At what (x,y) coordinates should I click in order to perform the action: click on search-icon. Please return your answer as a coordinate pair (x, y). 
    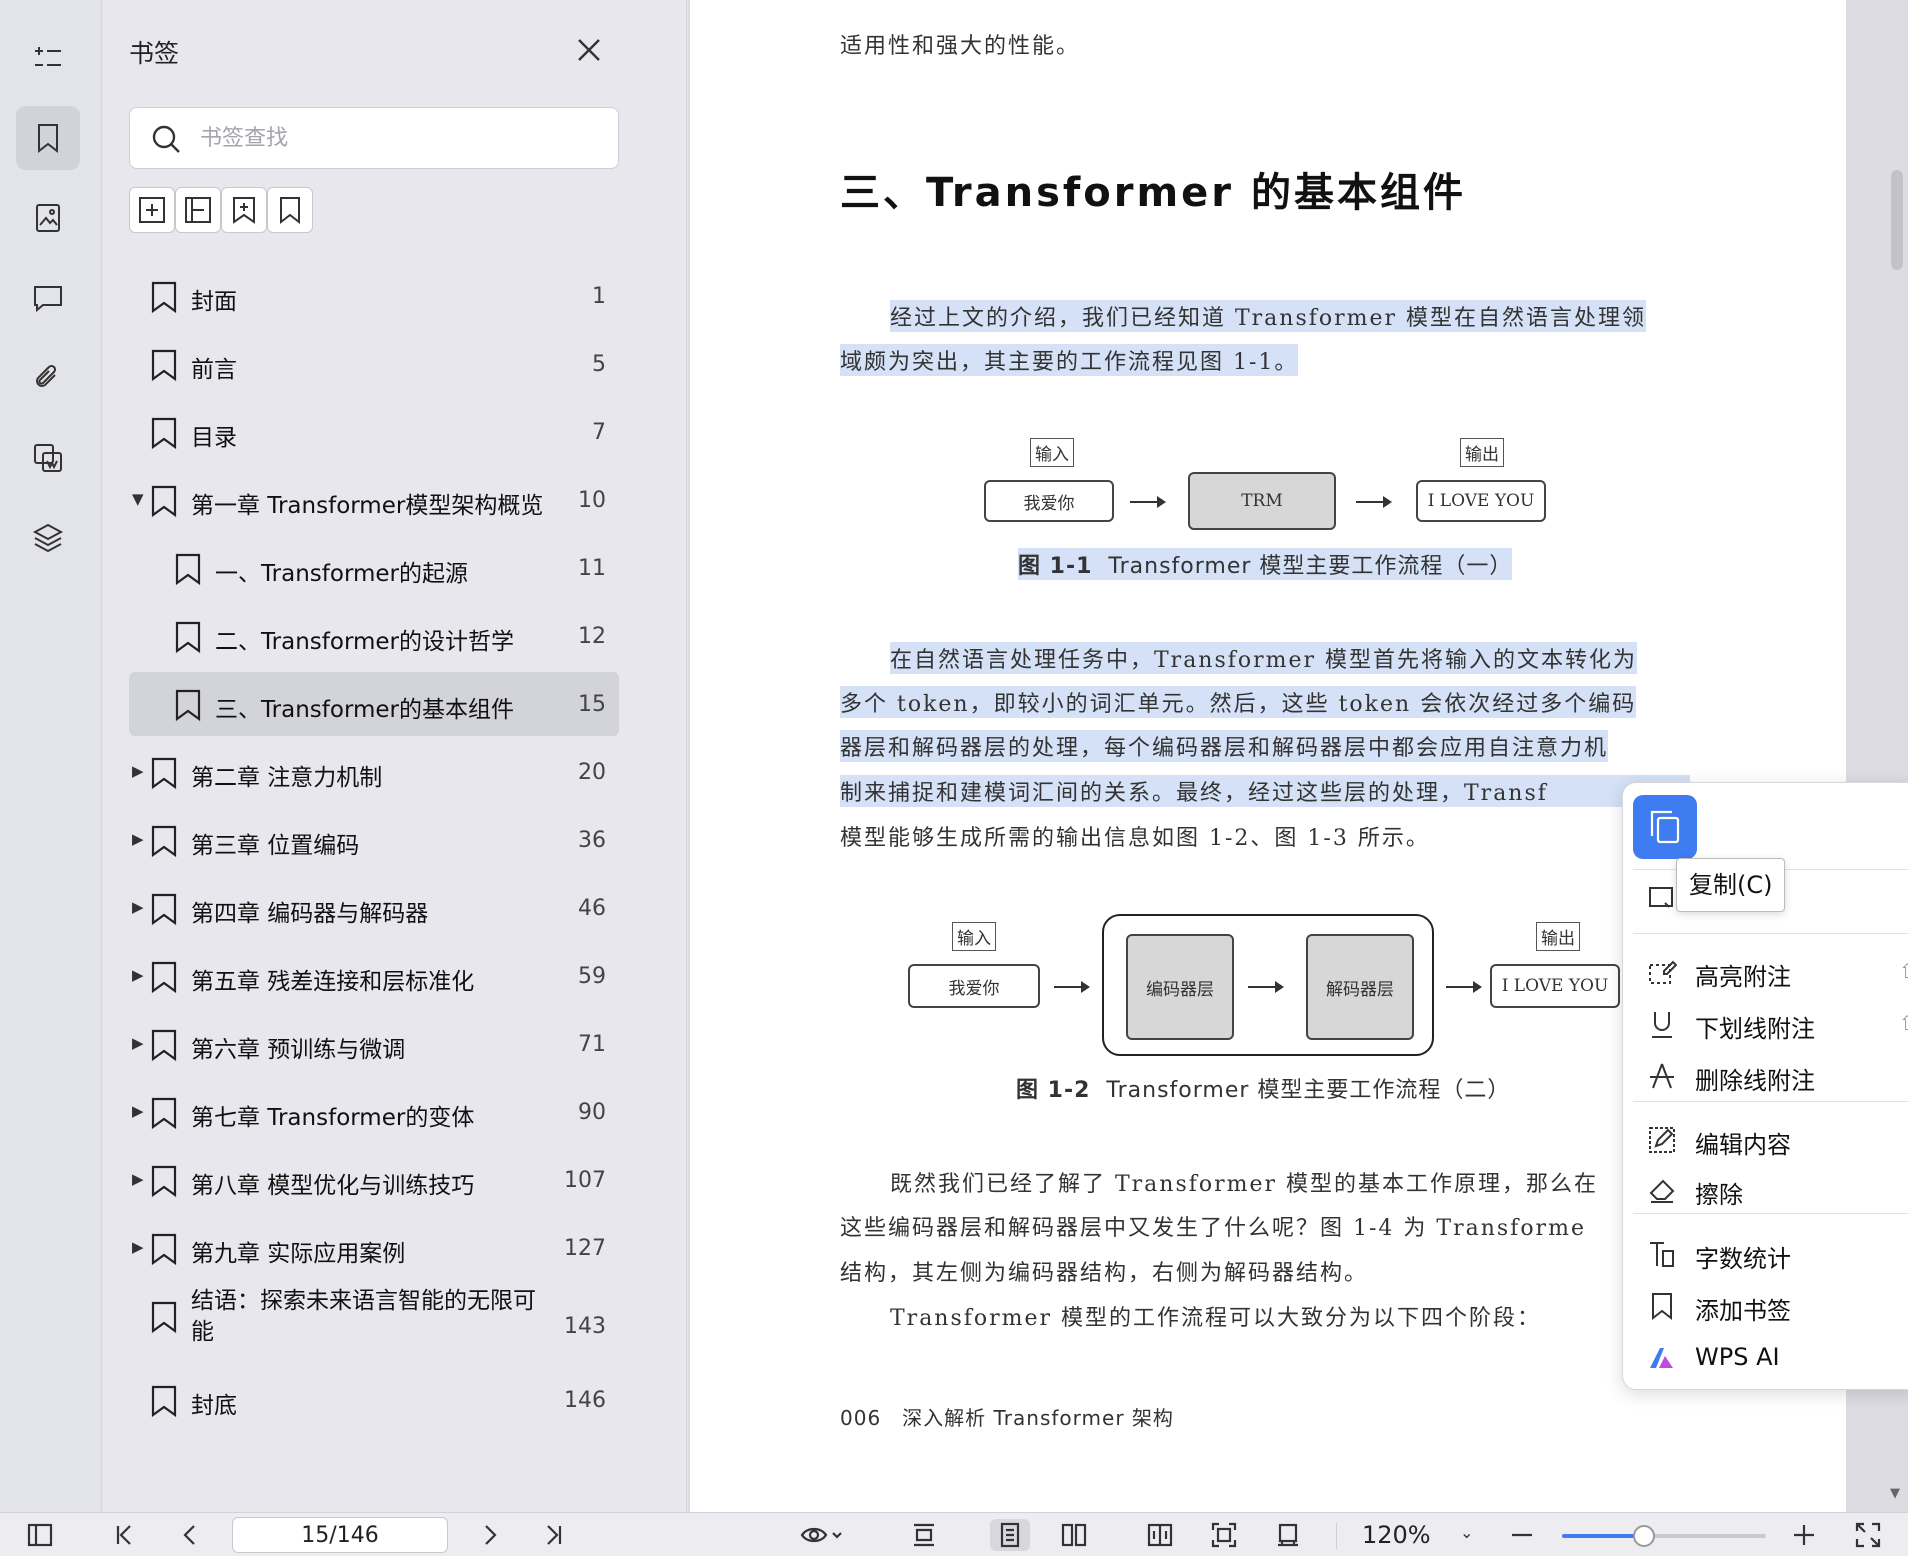
    Looking at the image, I should click on (166, 139).